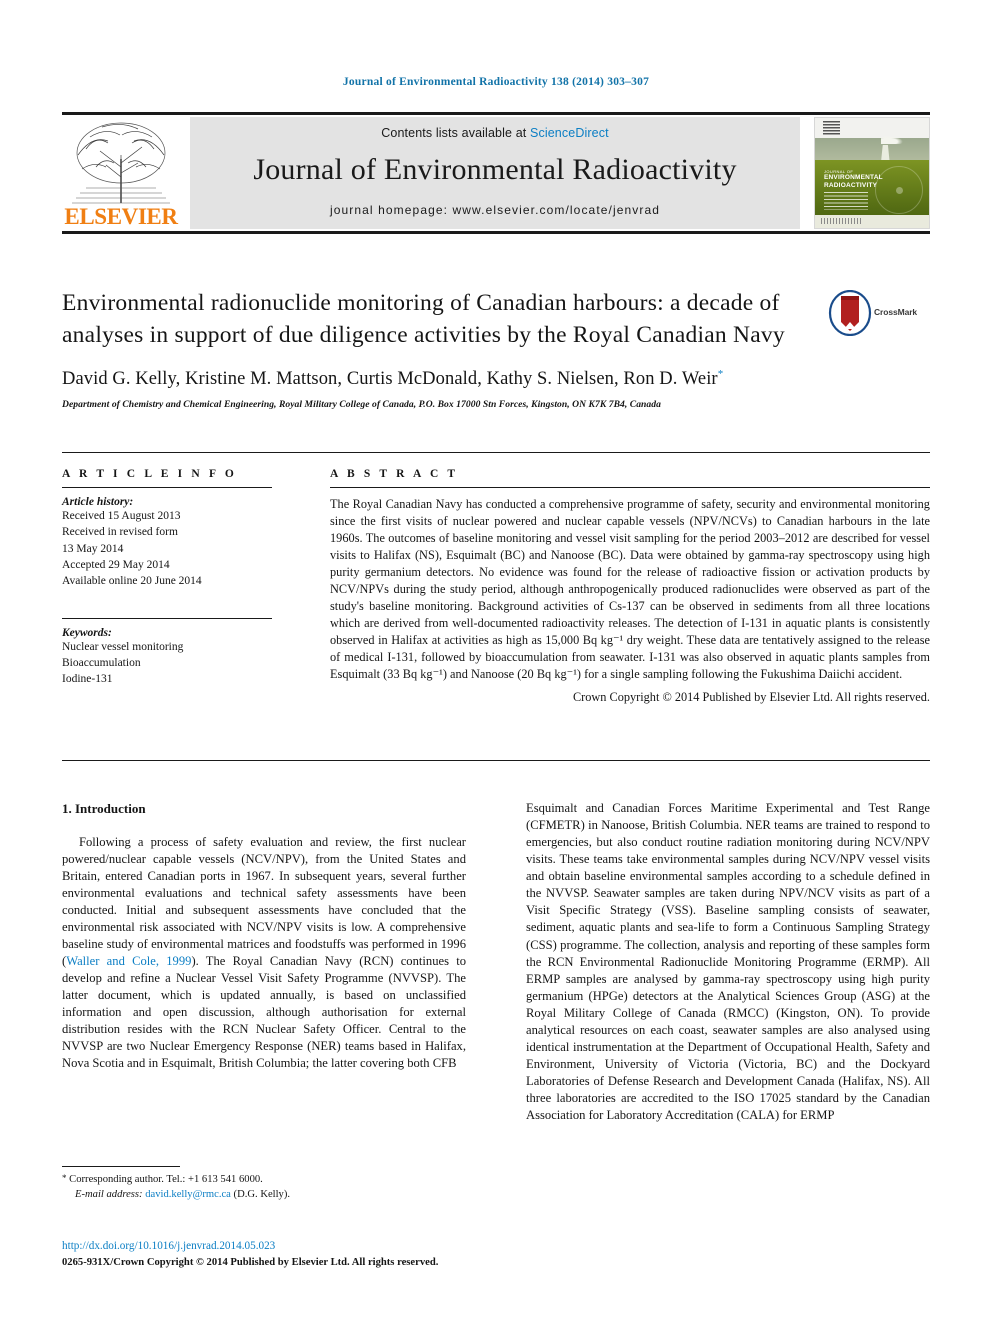 The image size is (992, 1323). Describe the element at coordinates (899, 190) in the screenshot. I see `radiation-symbol-icon` at that location.